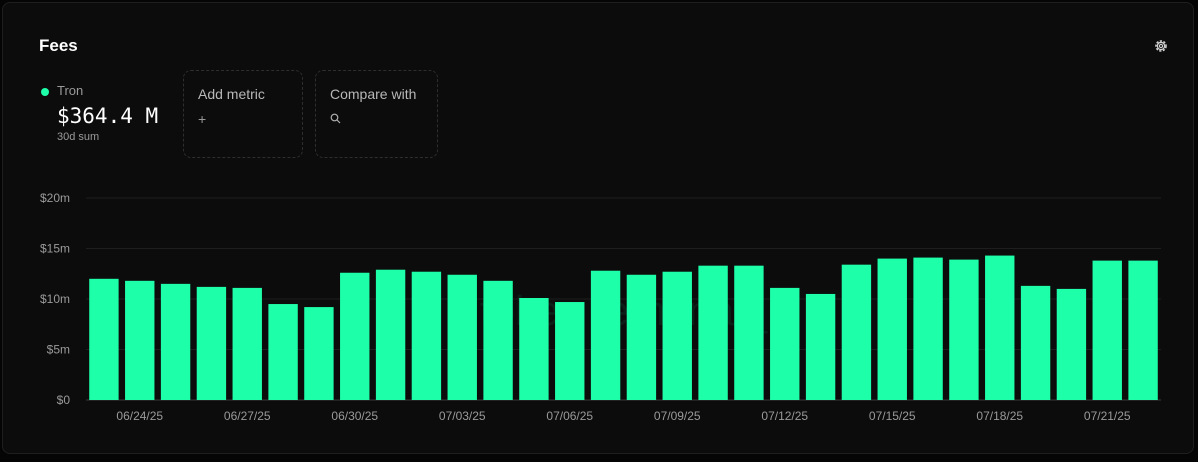  I want to click on y-tick-label: $5m, so click(58, 350).